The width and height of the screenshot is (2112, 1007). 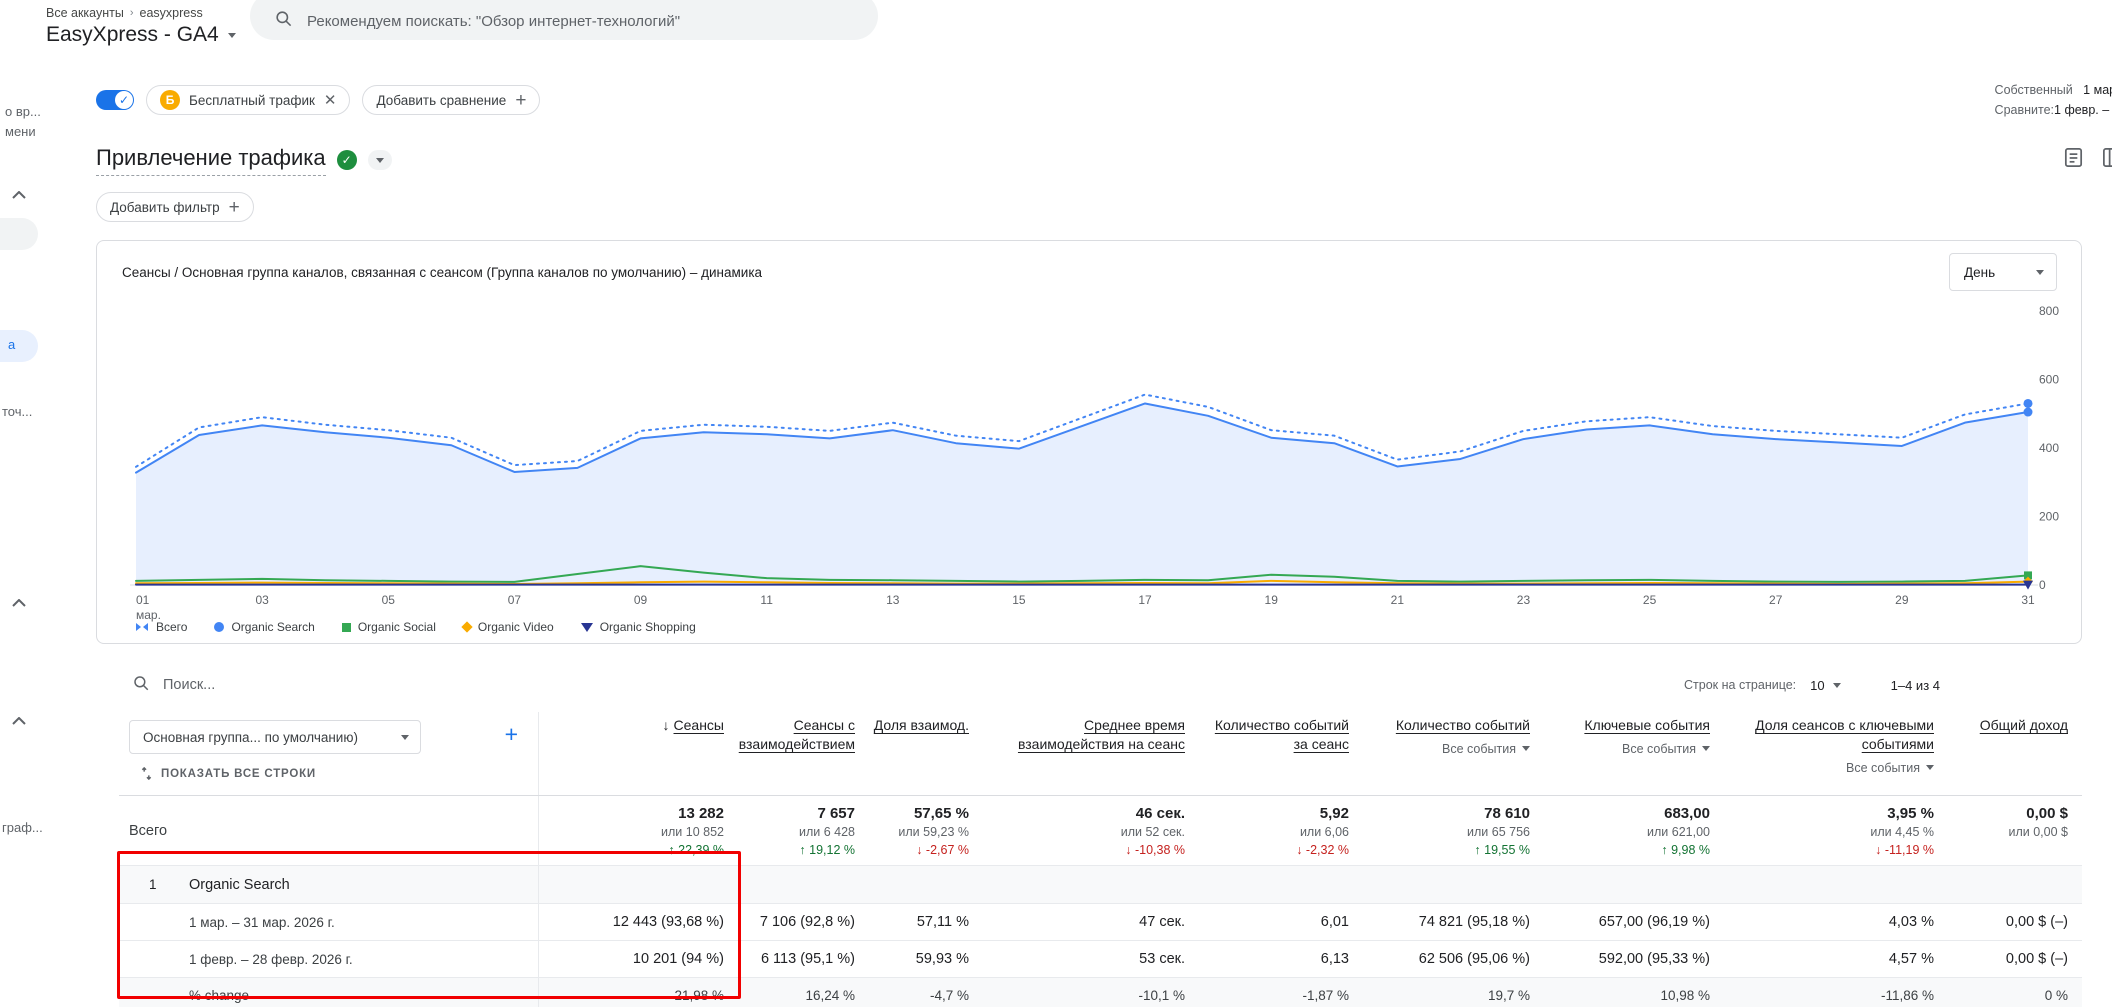 I want to click on circle-marker-icon, so click(x=219, y=627).